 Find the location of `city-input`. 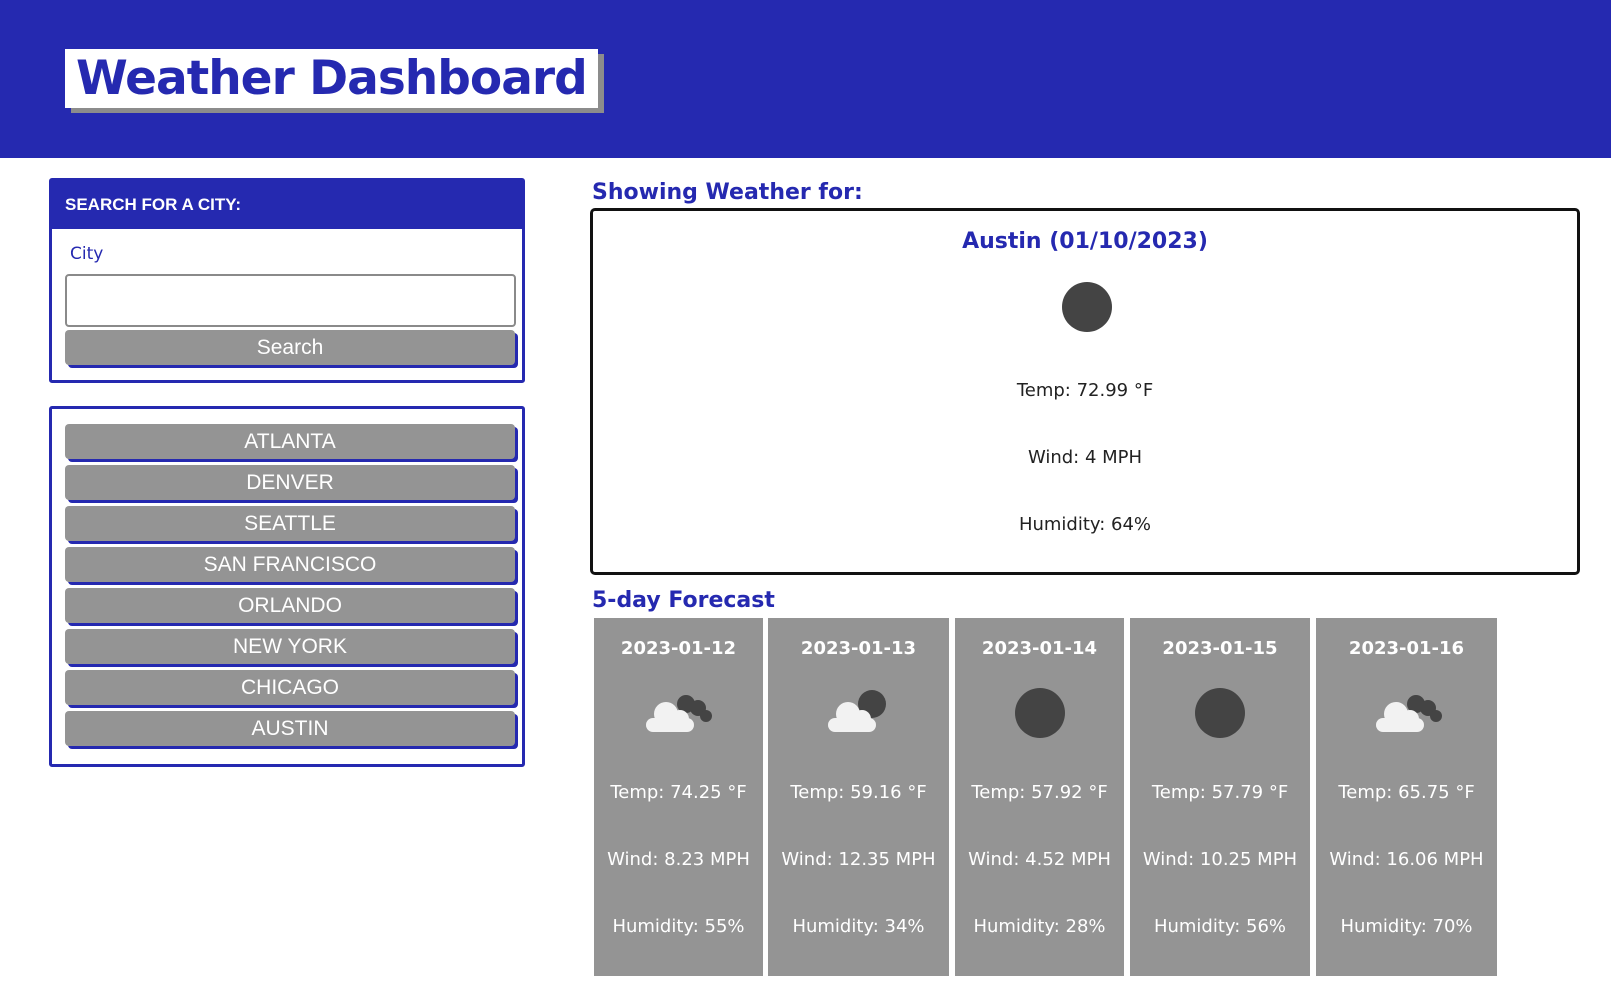

city-input is located at coordinates (290, 300).